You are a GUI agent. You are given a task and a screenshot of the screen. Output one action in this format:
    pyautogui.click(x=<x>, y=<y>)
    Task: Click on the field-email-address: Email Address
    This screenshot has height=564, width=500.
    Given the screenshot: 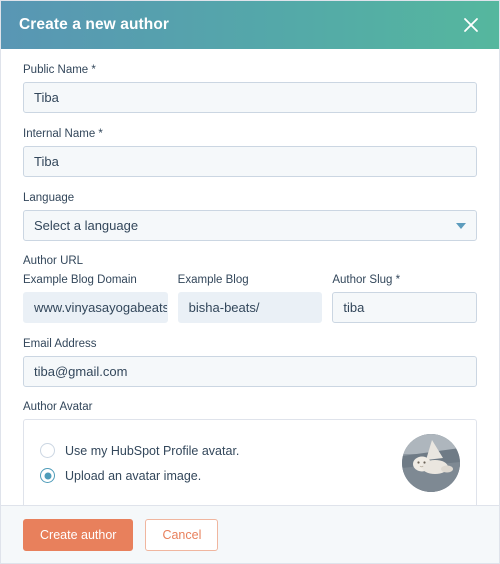 What is the action you would take?
    pyautogui.click(x=250, y=362)
    